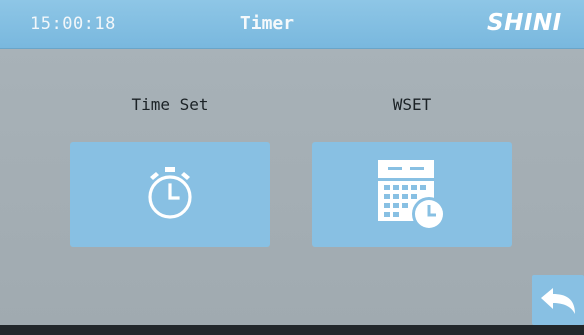 The image size is (584, 335). What do you see at coordinates (524, 23) in the screenshot?
I see `shini-logo: SHINI` at bounding box center [524, 23].